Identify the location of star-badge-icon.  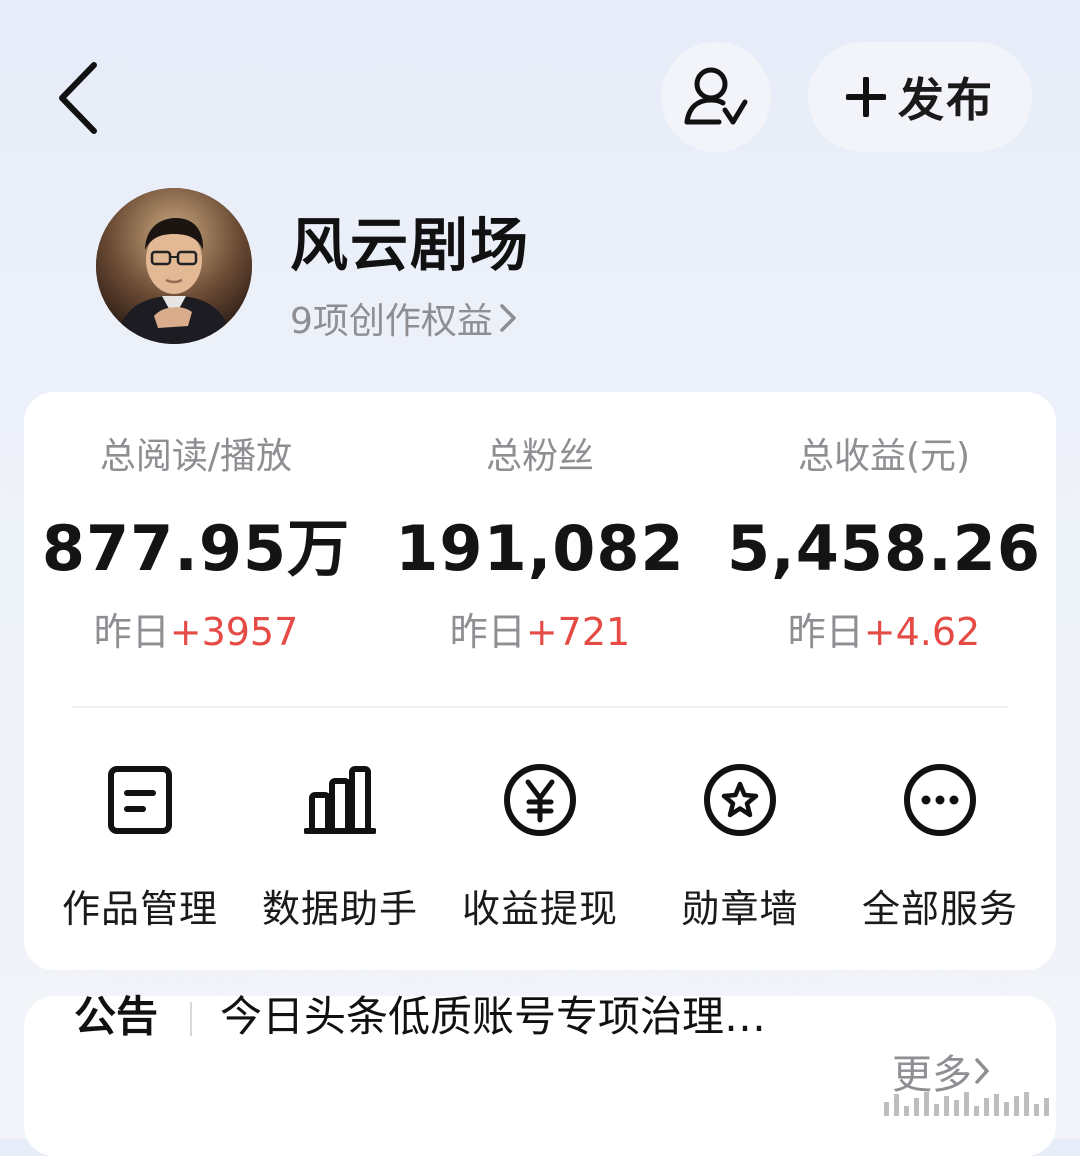
(740, 800).